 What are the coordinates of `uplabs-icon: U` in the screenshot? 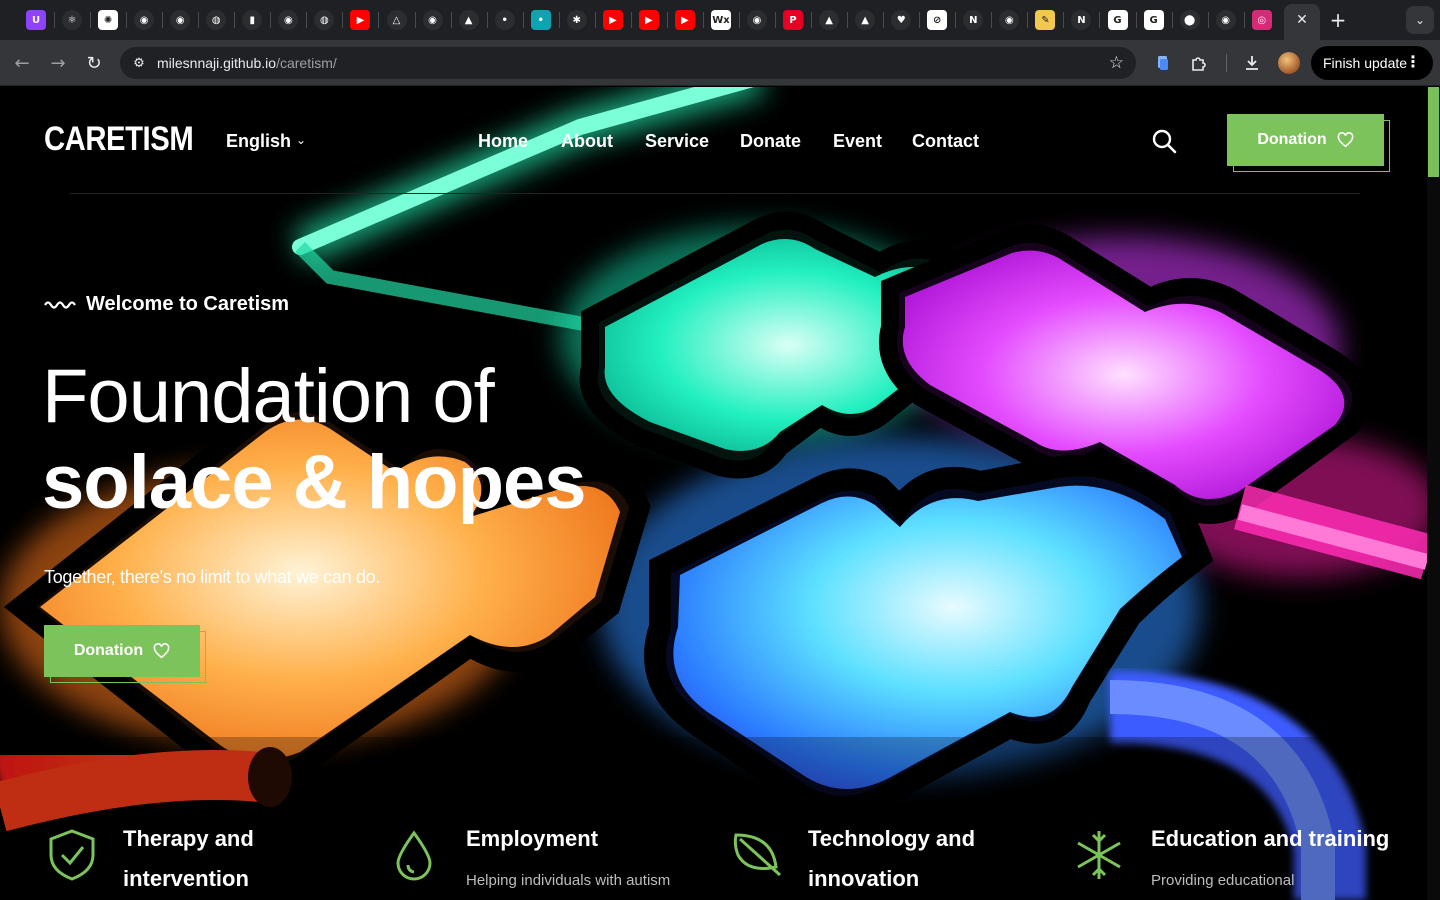 It's located at (36, 20).